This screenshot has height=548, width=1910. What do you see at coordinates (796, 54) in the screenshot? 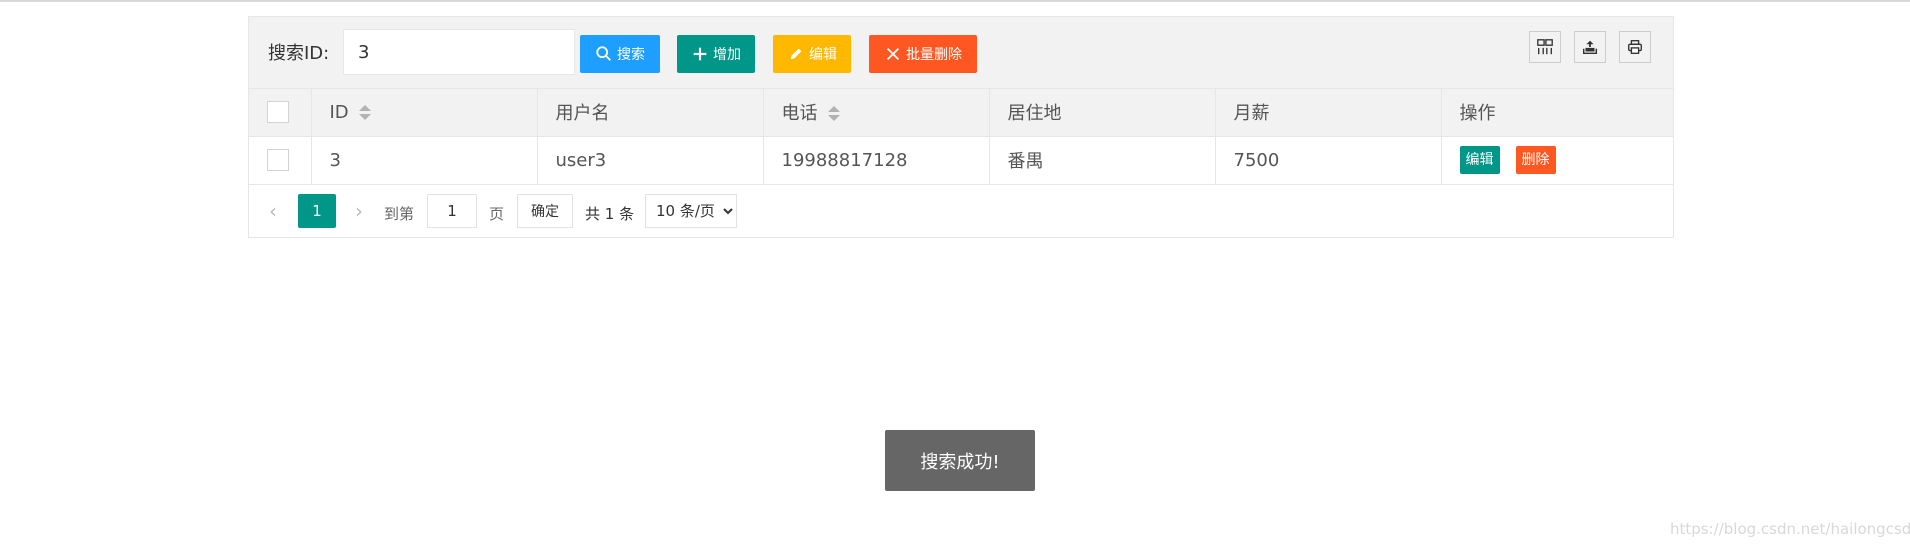
I see `pencil-icon` at bounding box center [796, 54].